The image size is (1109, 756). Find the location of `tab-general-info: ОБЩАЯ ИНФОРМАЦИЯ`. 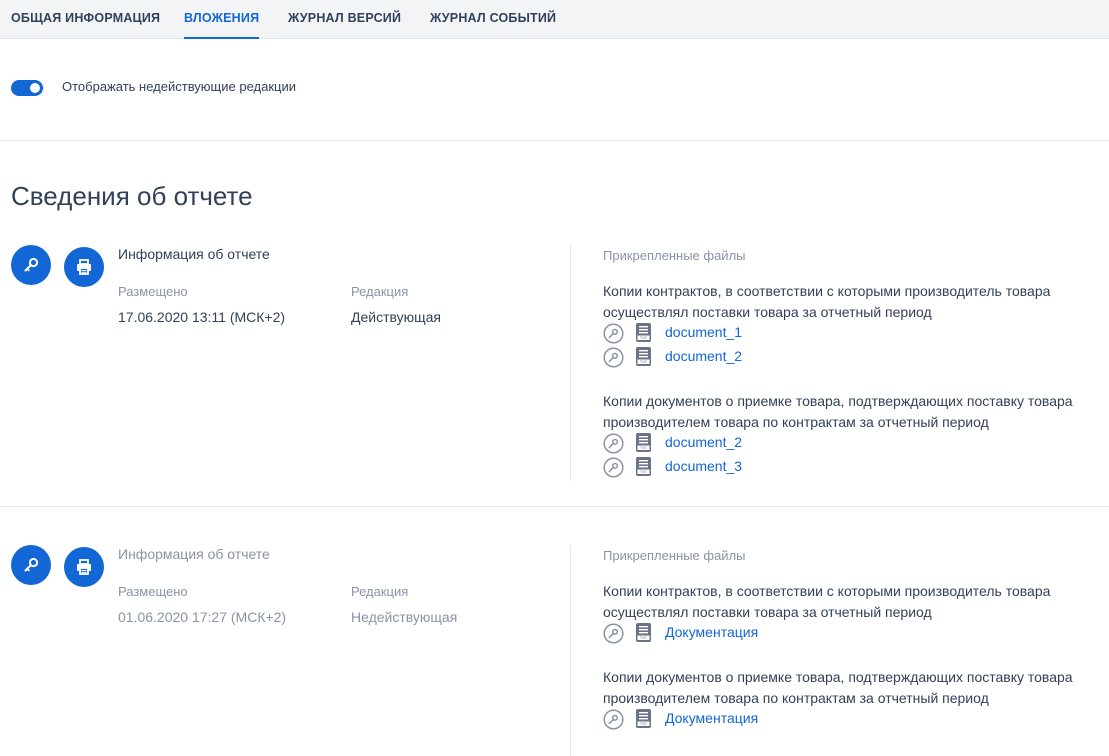

tab-general-info: ОБЩАЯ ИНФОРМАЦИЯ is located at coordinates (85, 19).